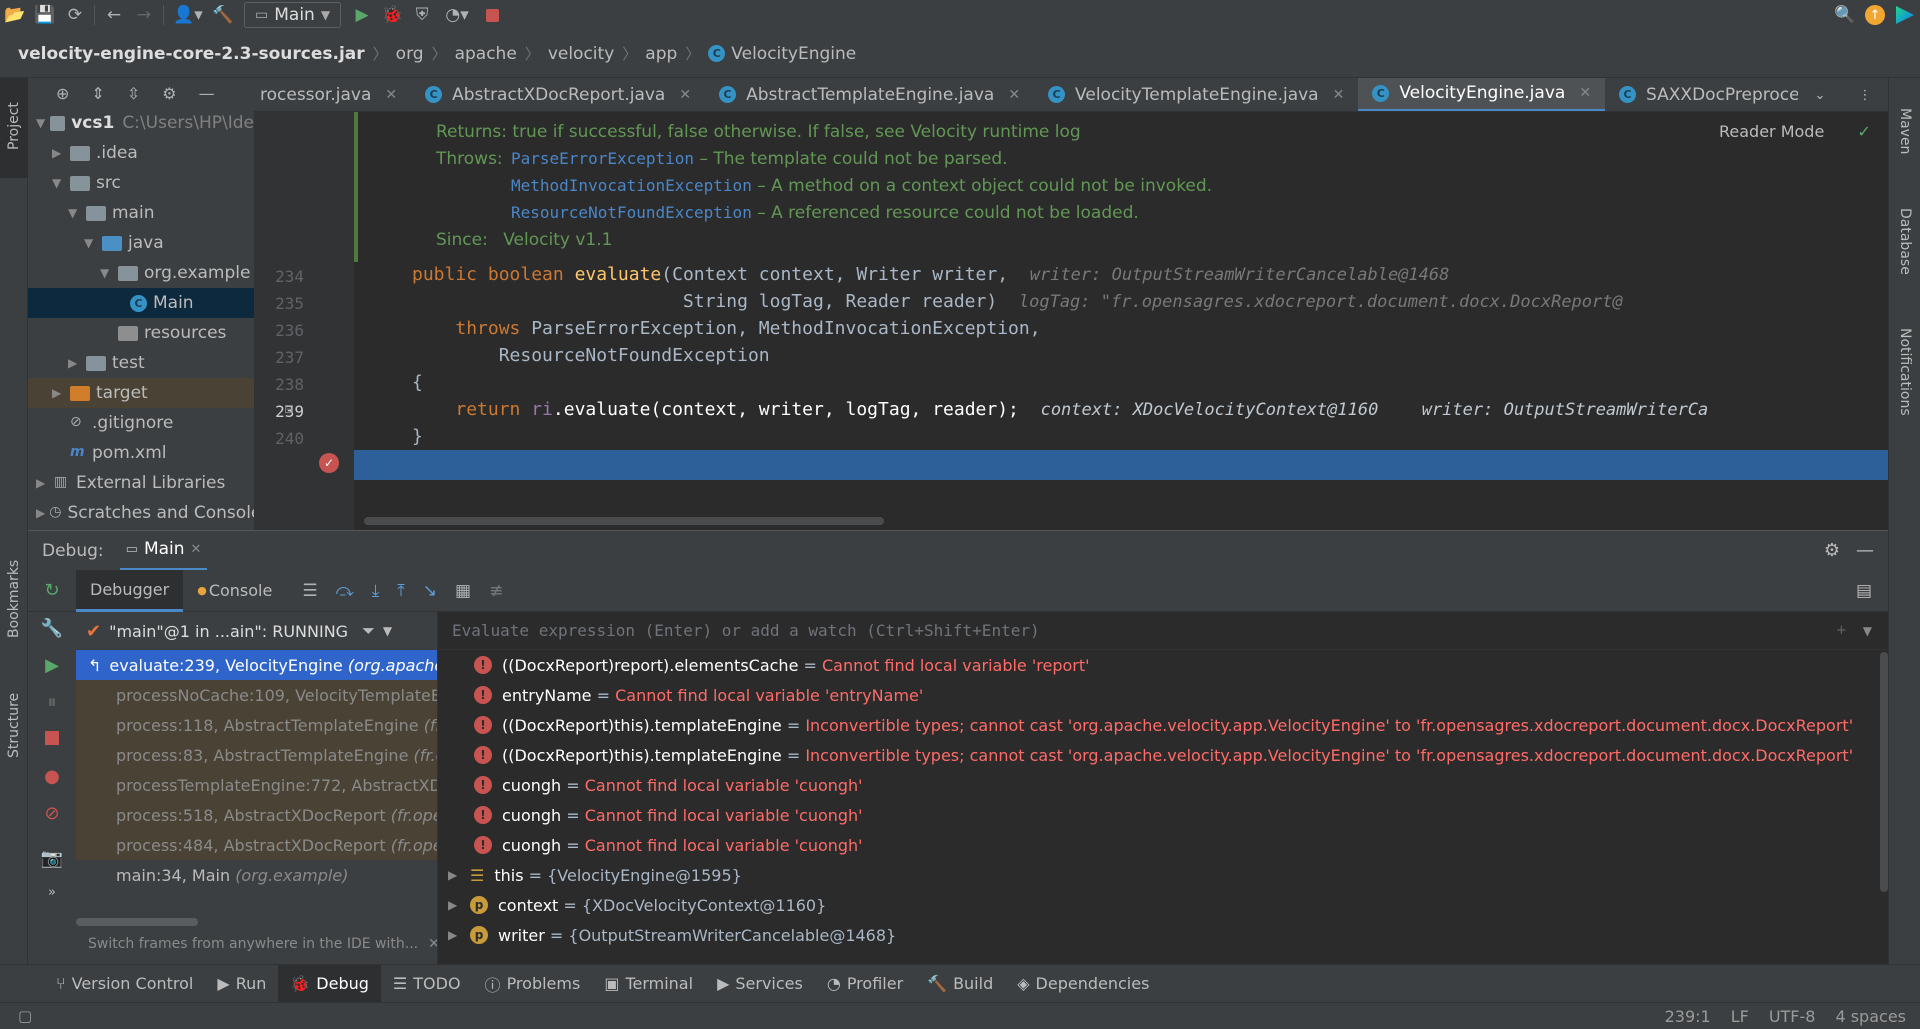 This screenshot has width=1920, height=1029. I want to click on frame-item: process:83, AbstractTemplateEngine (fr.o, so click(256, 755).